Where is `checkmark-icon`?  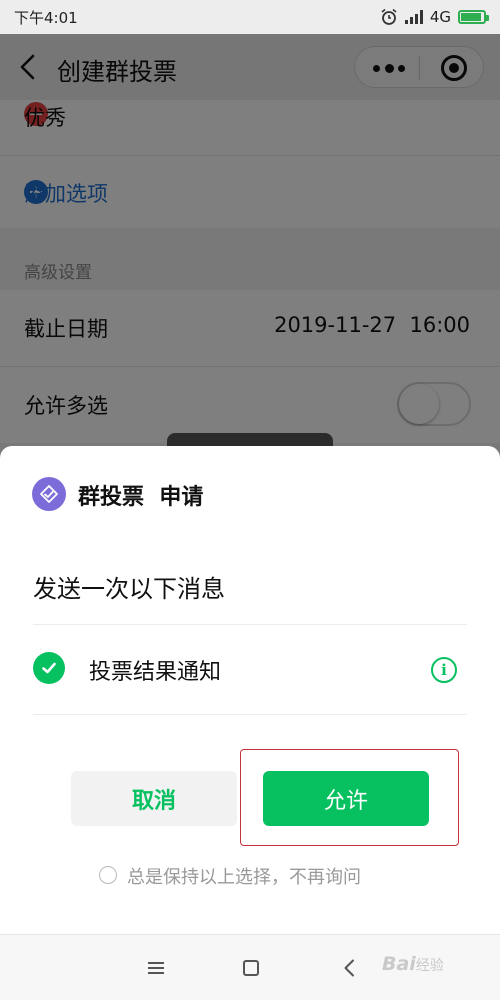 checkmark-icon is located at coordinates (49, 668).